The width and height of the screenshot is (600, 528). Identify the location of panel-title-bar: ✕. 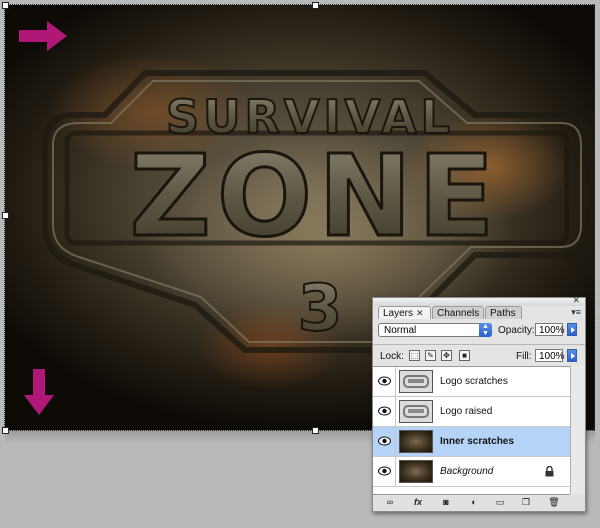
(479, 300).